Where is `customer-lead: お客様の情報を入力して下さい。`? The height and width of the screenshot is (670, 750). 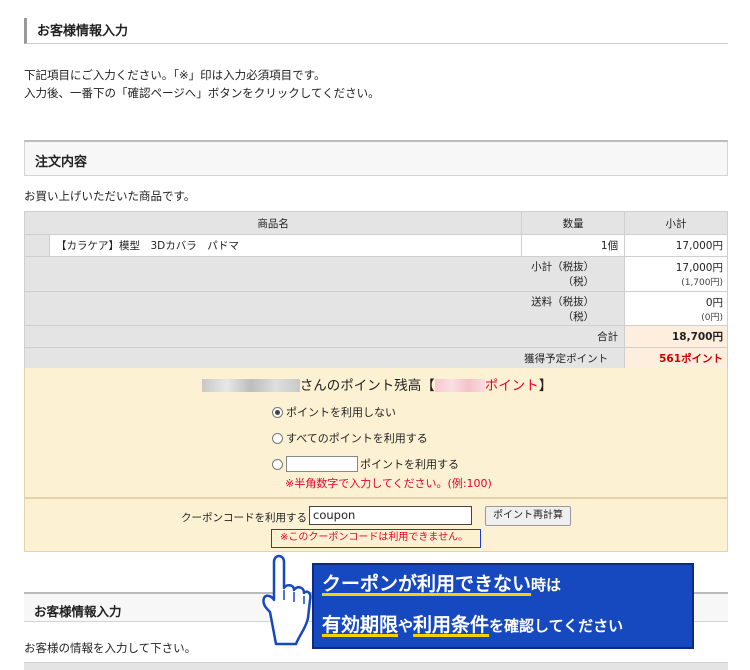
customer-lead: お客様の情報を入力して下さい。 is located at coordinates (110, 648).